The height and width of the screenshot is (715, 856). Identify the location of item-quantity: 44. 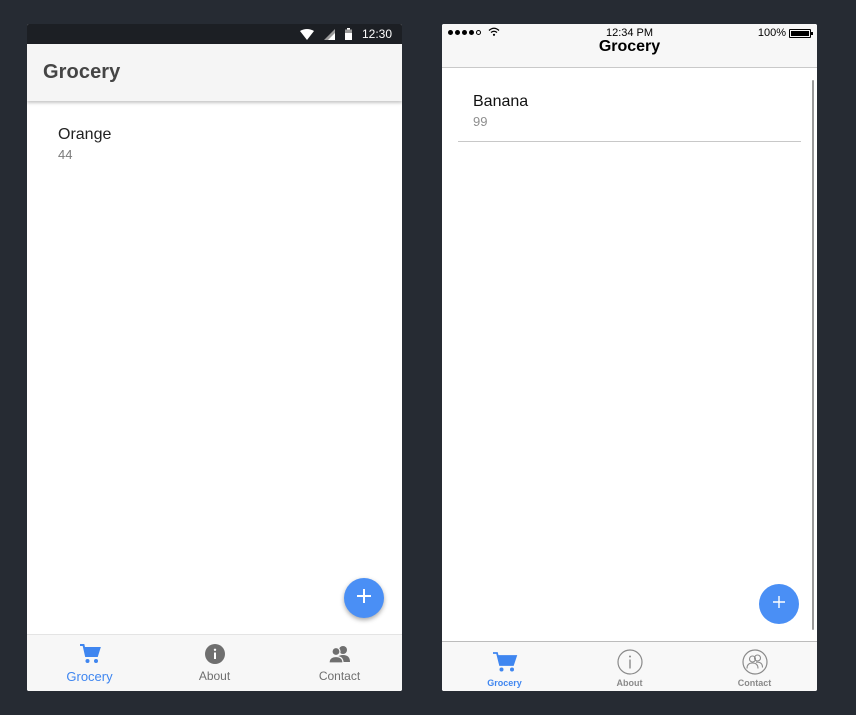
(65, 154).